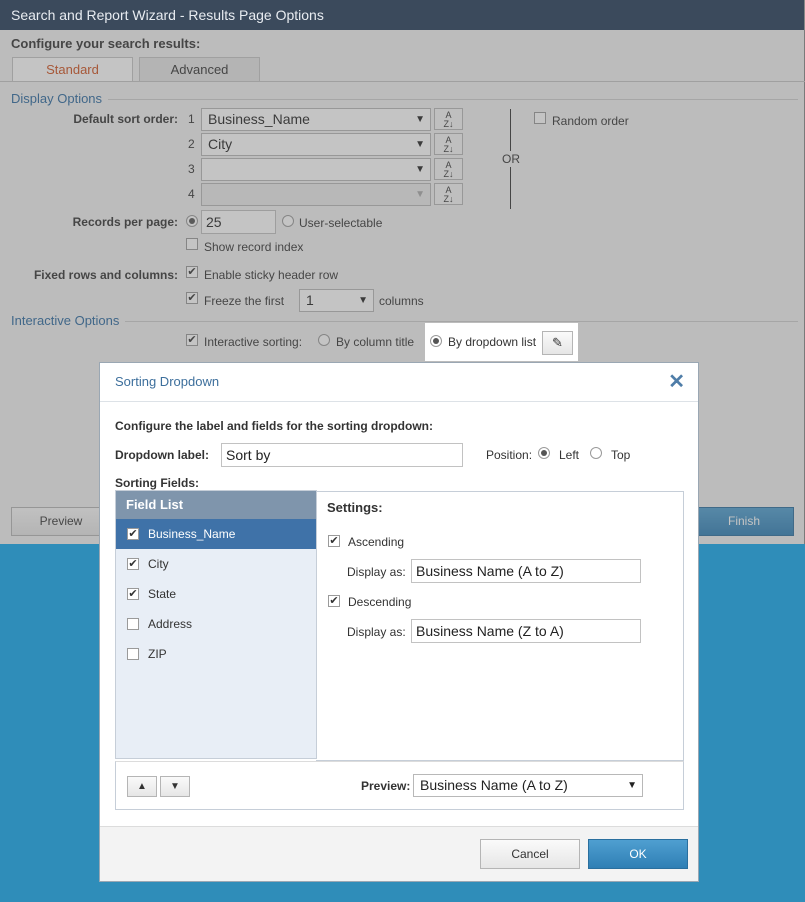 Image resolution: width=805 pixels, height=902 pixels. What do you see at coordinates (192, 534) in the screenshot?
I see `field-label: Business_Name` at bounding box center [192, 534].